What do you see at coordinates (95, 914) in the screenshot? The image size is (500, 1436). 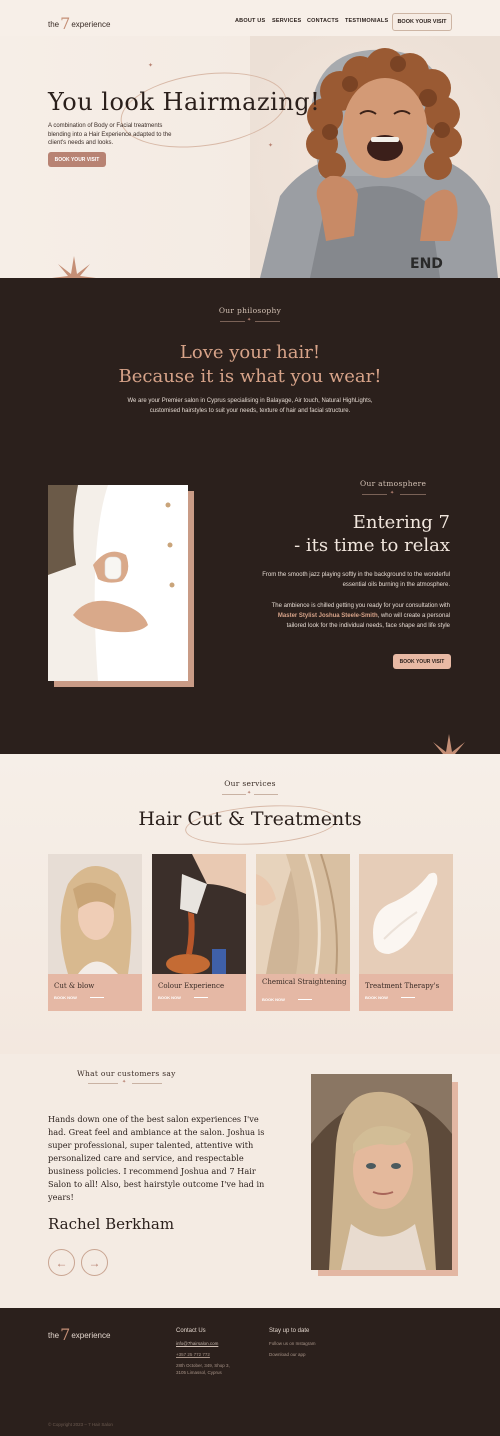 I see `cut-blow-image` at bounding box center [95, 914].